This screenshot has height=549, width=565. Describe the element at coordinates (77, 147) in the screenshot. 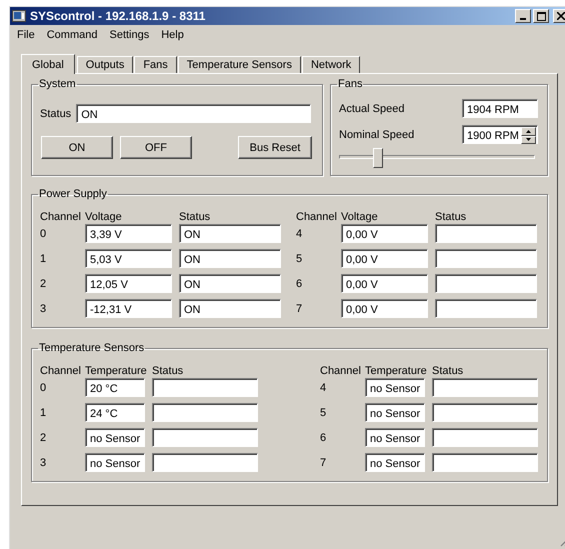

I see `action-button: ON` at that location.